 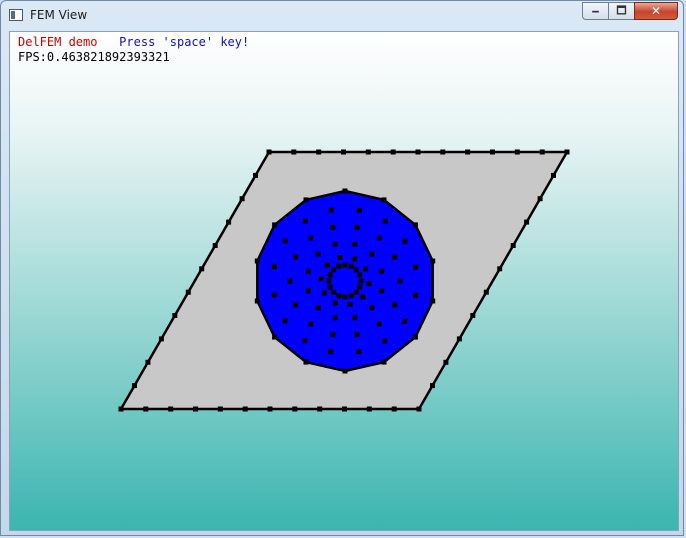 I want to click on key-hint: Press 'space' key!, so click(x=184, y=42).